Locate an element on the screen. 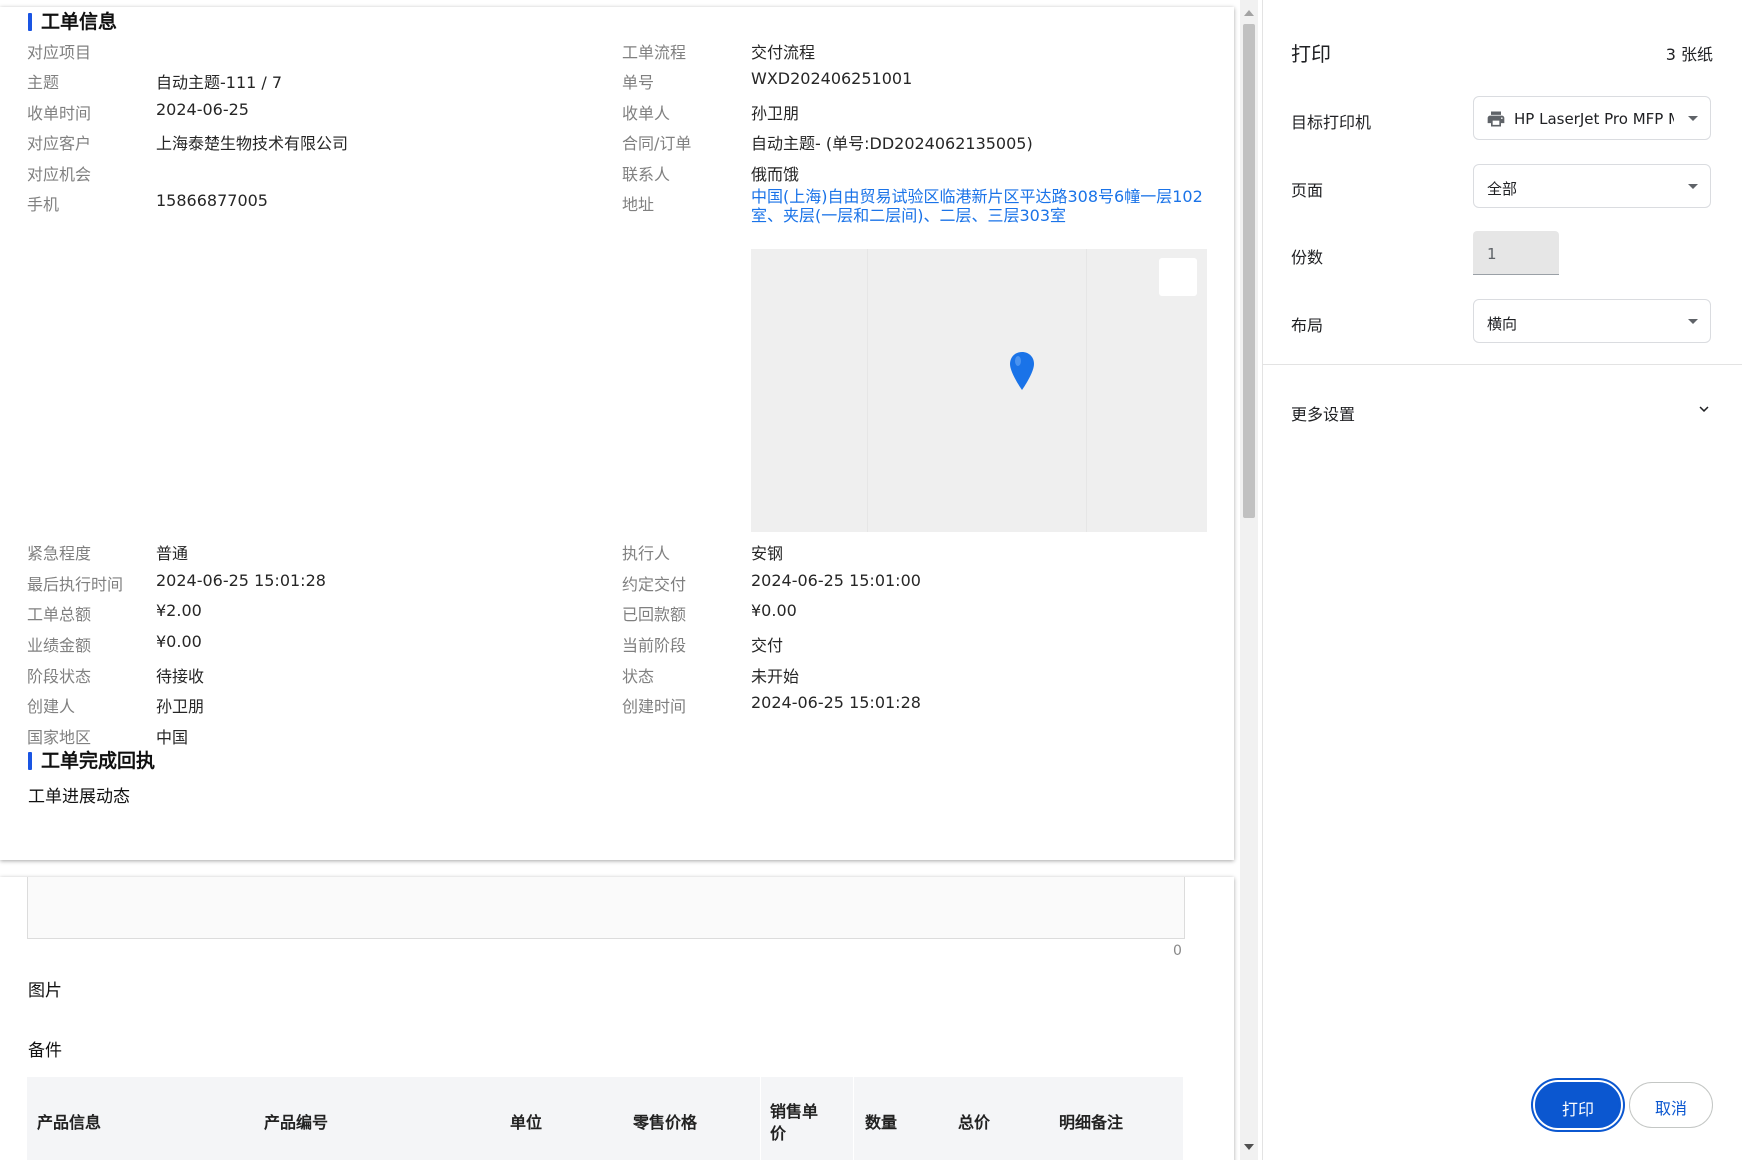 This screenshot has width=1742, height=1160. map-control-button is located at coordinates (1178, 277).